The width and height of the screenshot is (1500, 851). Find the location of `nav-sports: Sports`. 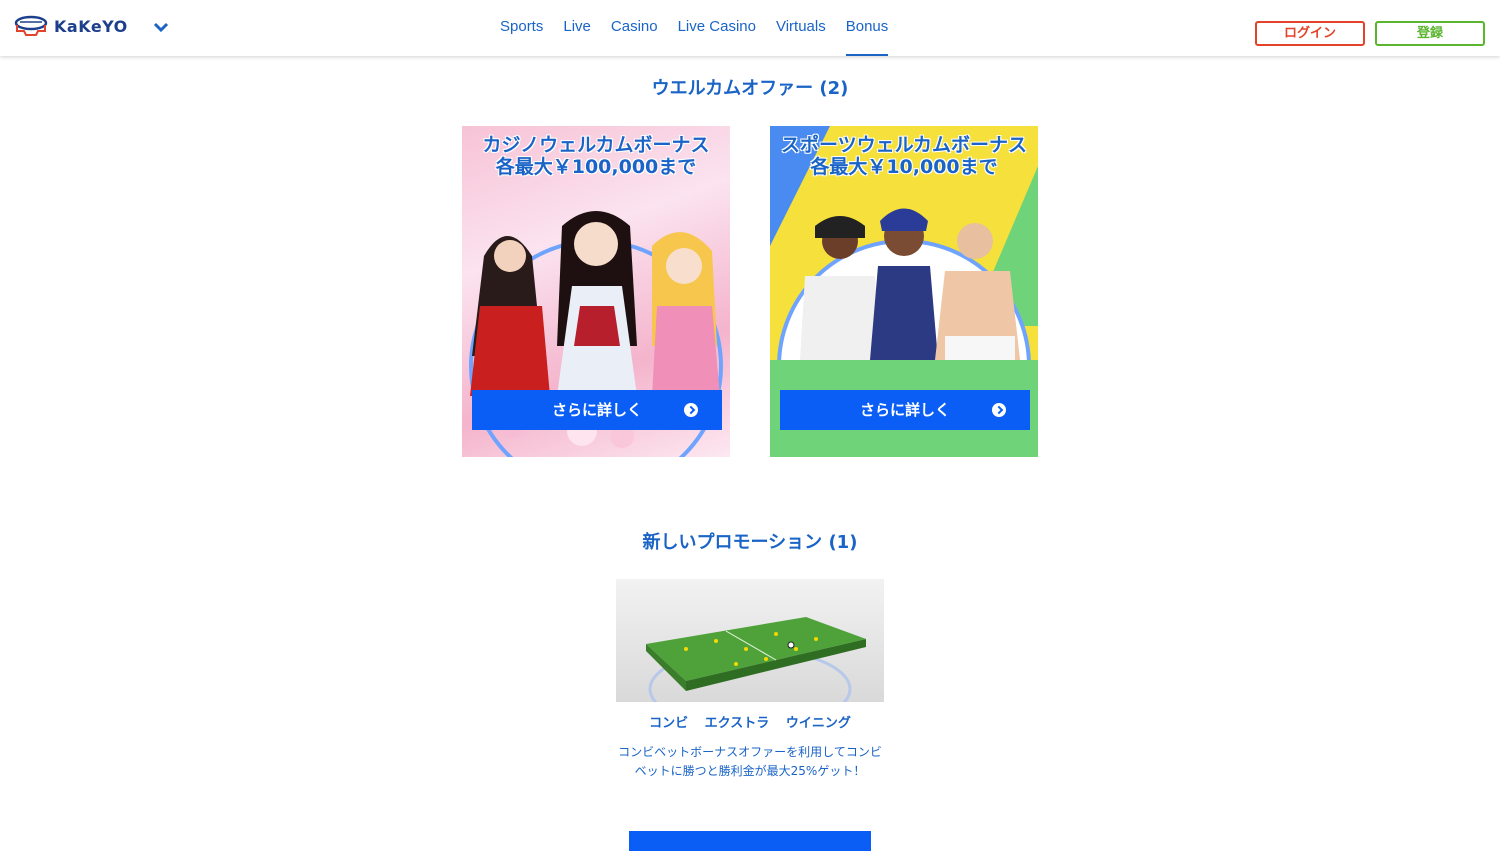

nav-sports: Sports is located at coordinates (521, 28).